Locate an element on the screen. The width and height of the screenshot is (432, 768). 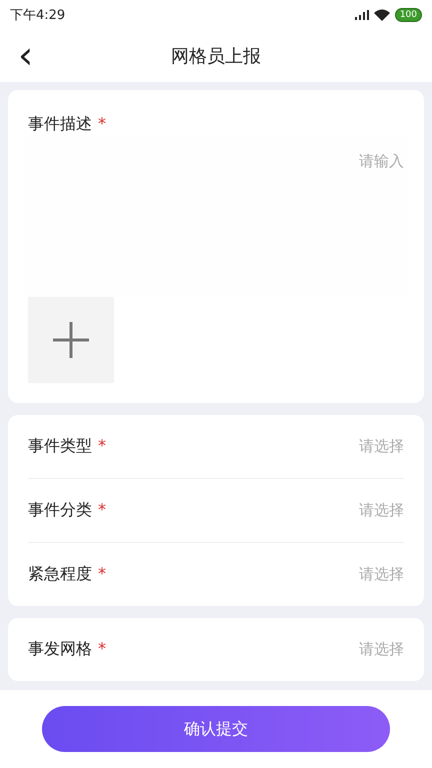
add-photo-button is located at coordinates (71, 340).